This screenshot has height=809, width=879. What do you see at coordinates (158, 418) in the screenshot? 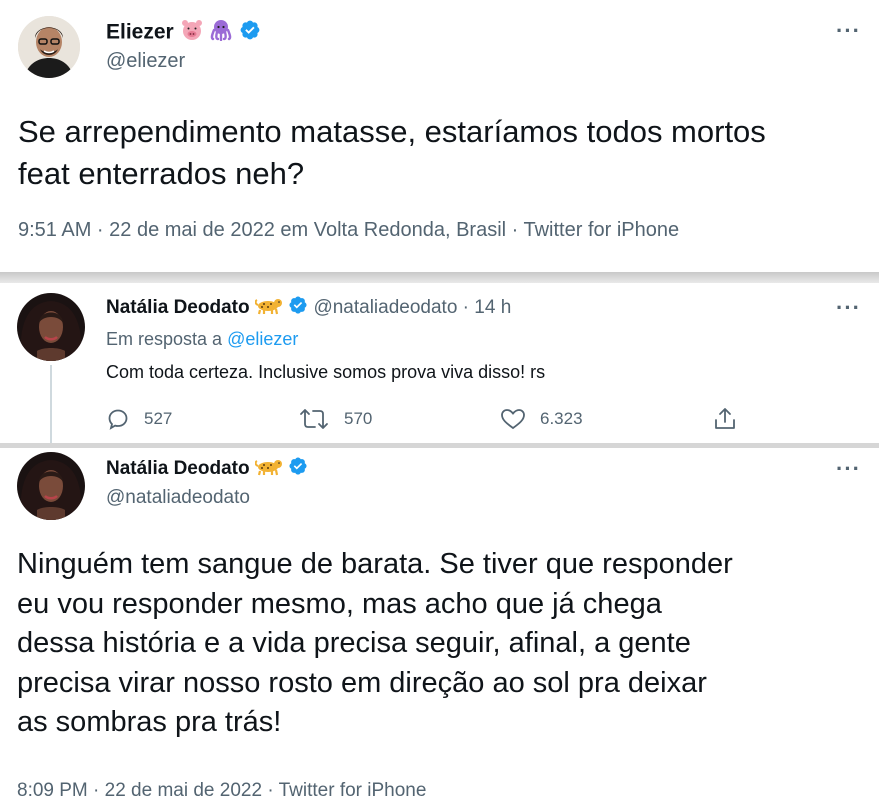
I see `reply-count: 527` at bounding box center [158, 418].